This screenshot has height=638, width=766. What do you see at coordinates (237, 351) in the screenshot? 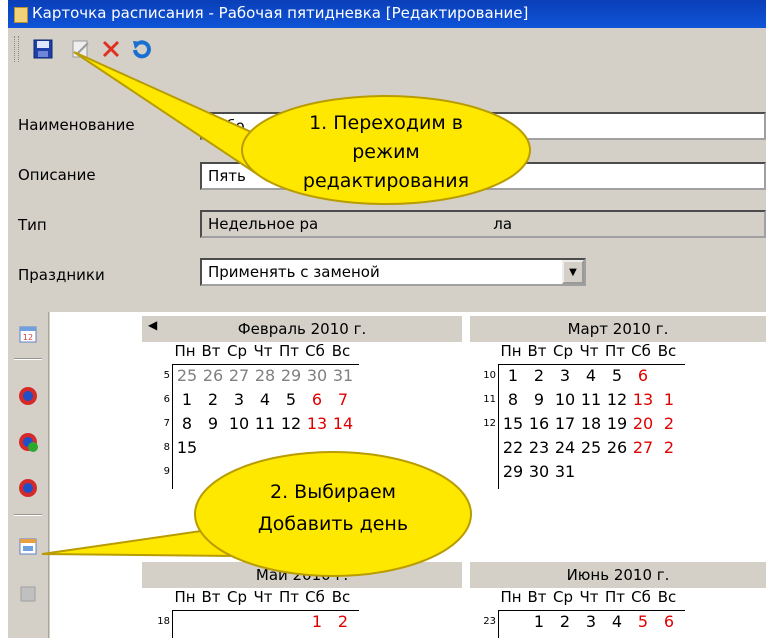
I see `day-name: Ср` at bounding box center [237, 351].